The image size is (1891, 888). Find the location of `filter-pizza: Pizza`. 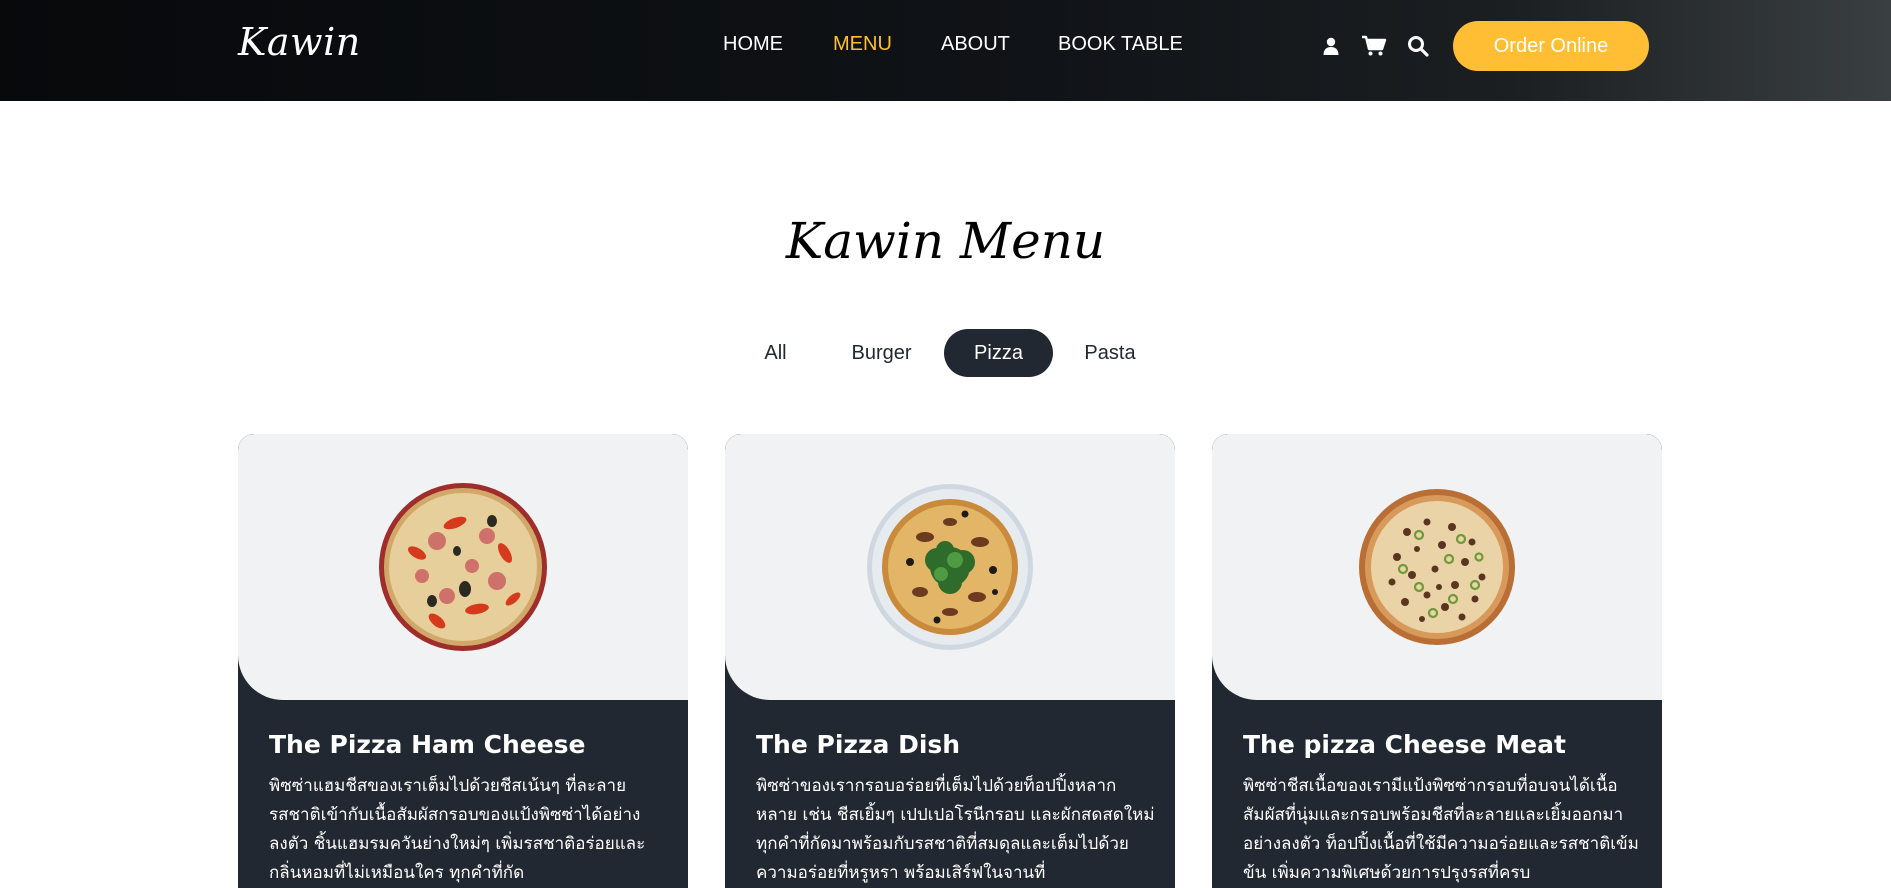

filter-pizza: Pizza is located at coordinates (998, 353).